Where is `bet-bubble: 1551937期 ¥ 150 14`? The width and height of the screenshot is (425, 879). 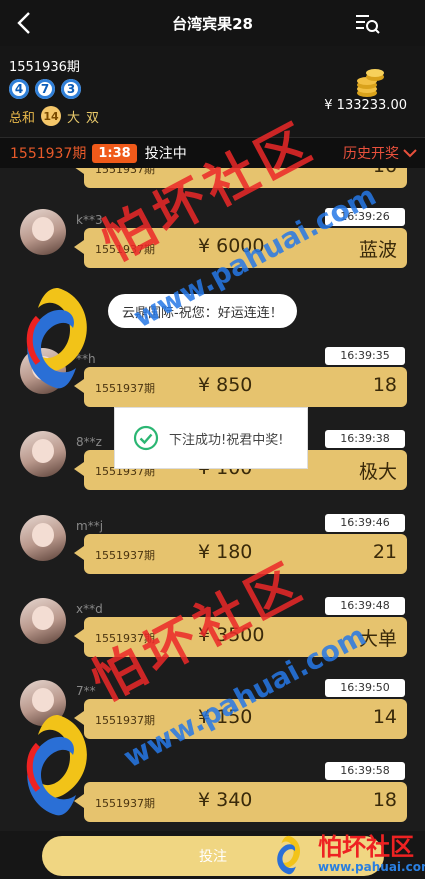 bet-bubble: 1551937期 ¥ 150 14 is located at coordinates (240, 719).